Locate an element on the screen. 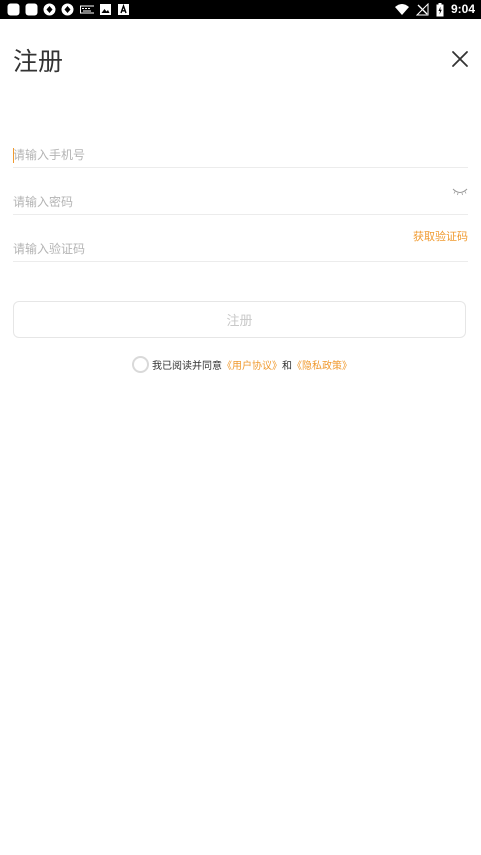  font-icon is located at coordinates (123, 9).